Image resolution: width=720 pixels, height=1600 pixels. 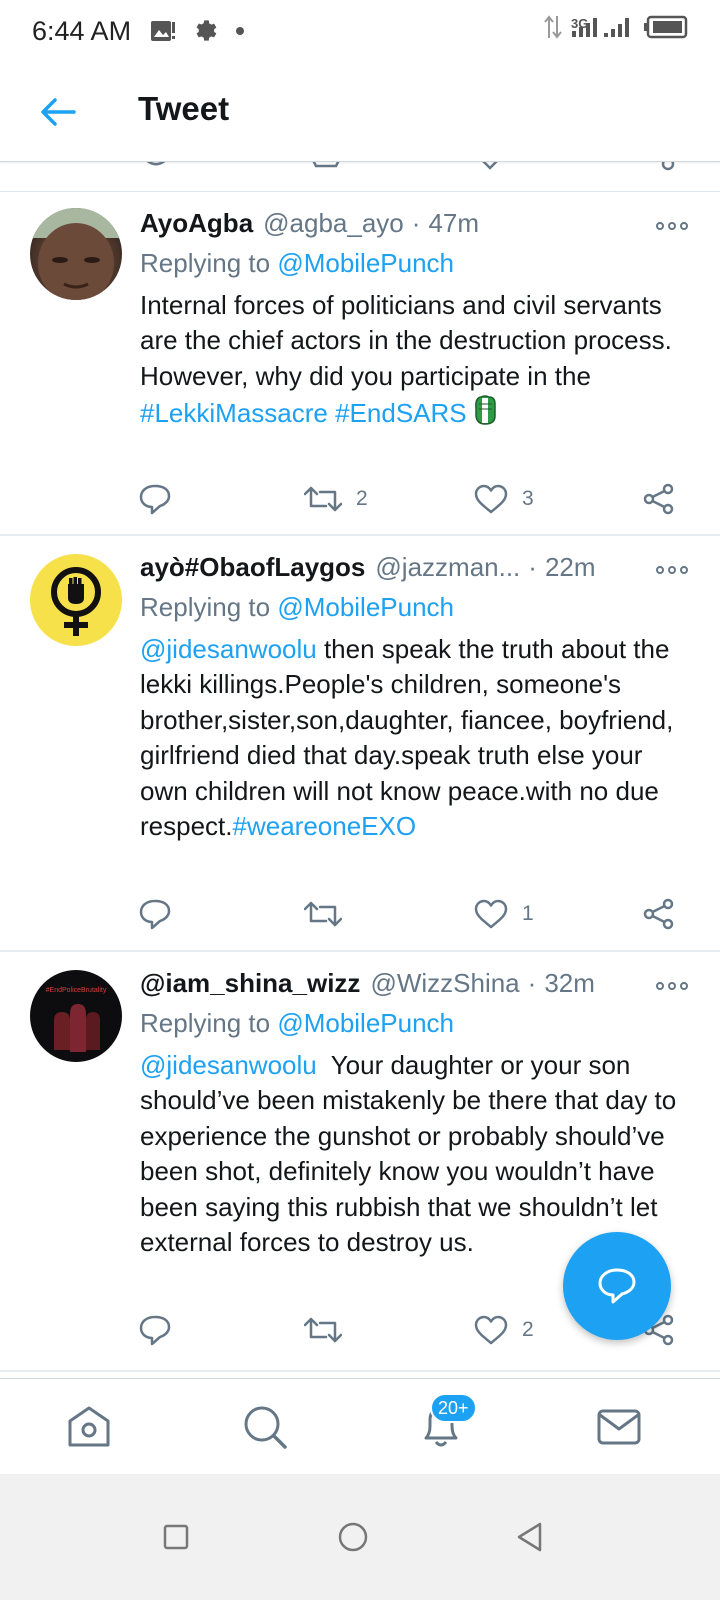 I want to click on square-icon, so click(x=176, y=1537).